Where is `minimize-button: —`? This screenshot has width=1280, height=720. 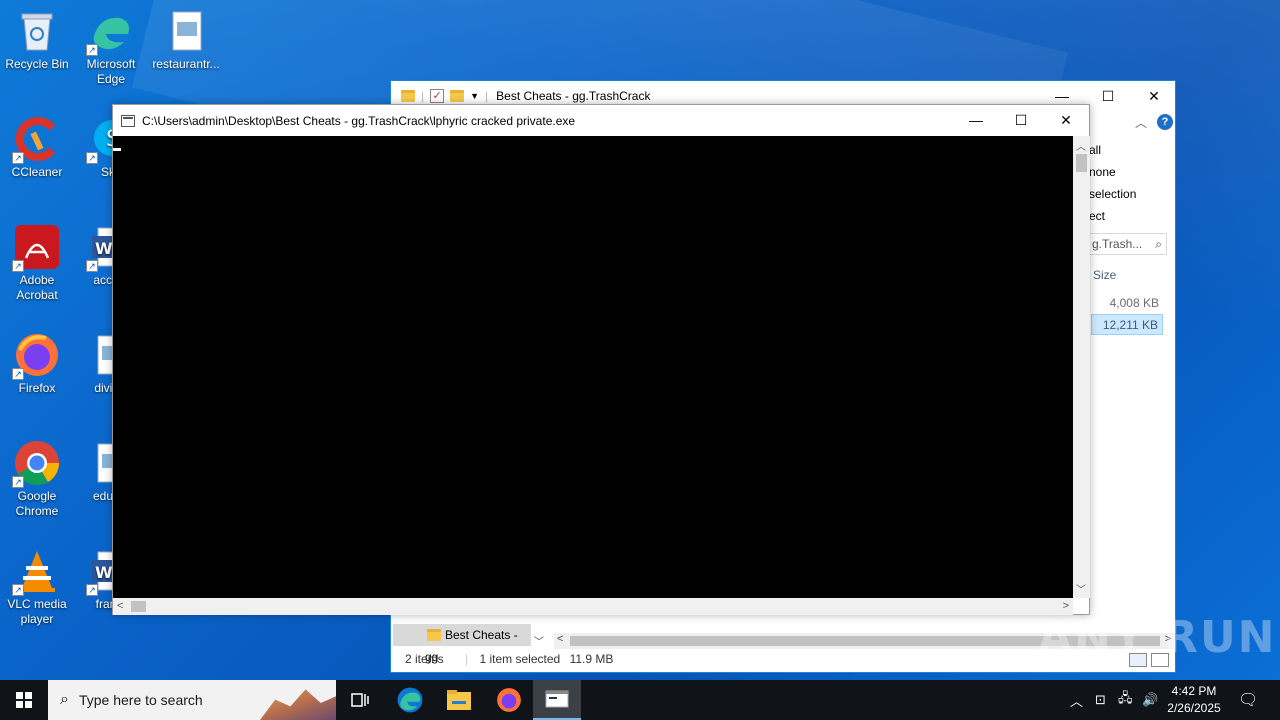 minimize-button: — is located at coordinates (976, 120).